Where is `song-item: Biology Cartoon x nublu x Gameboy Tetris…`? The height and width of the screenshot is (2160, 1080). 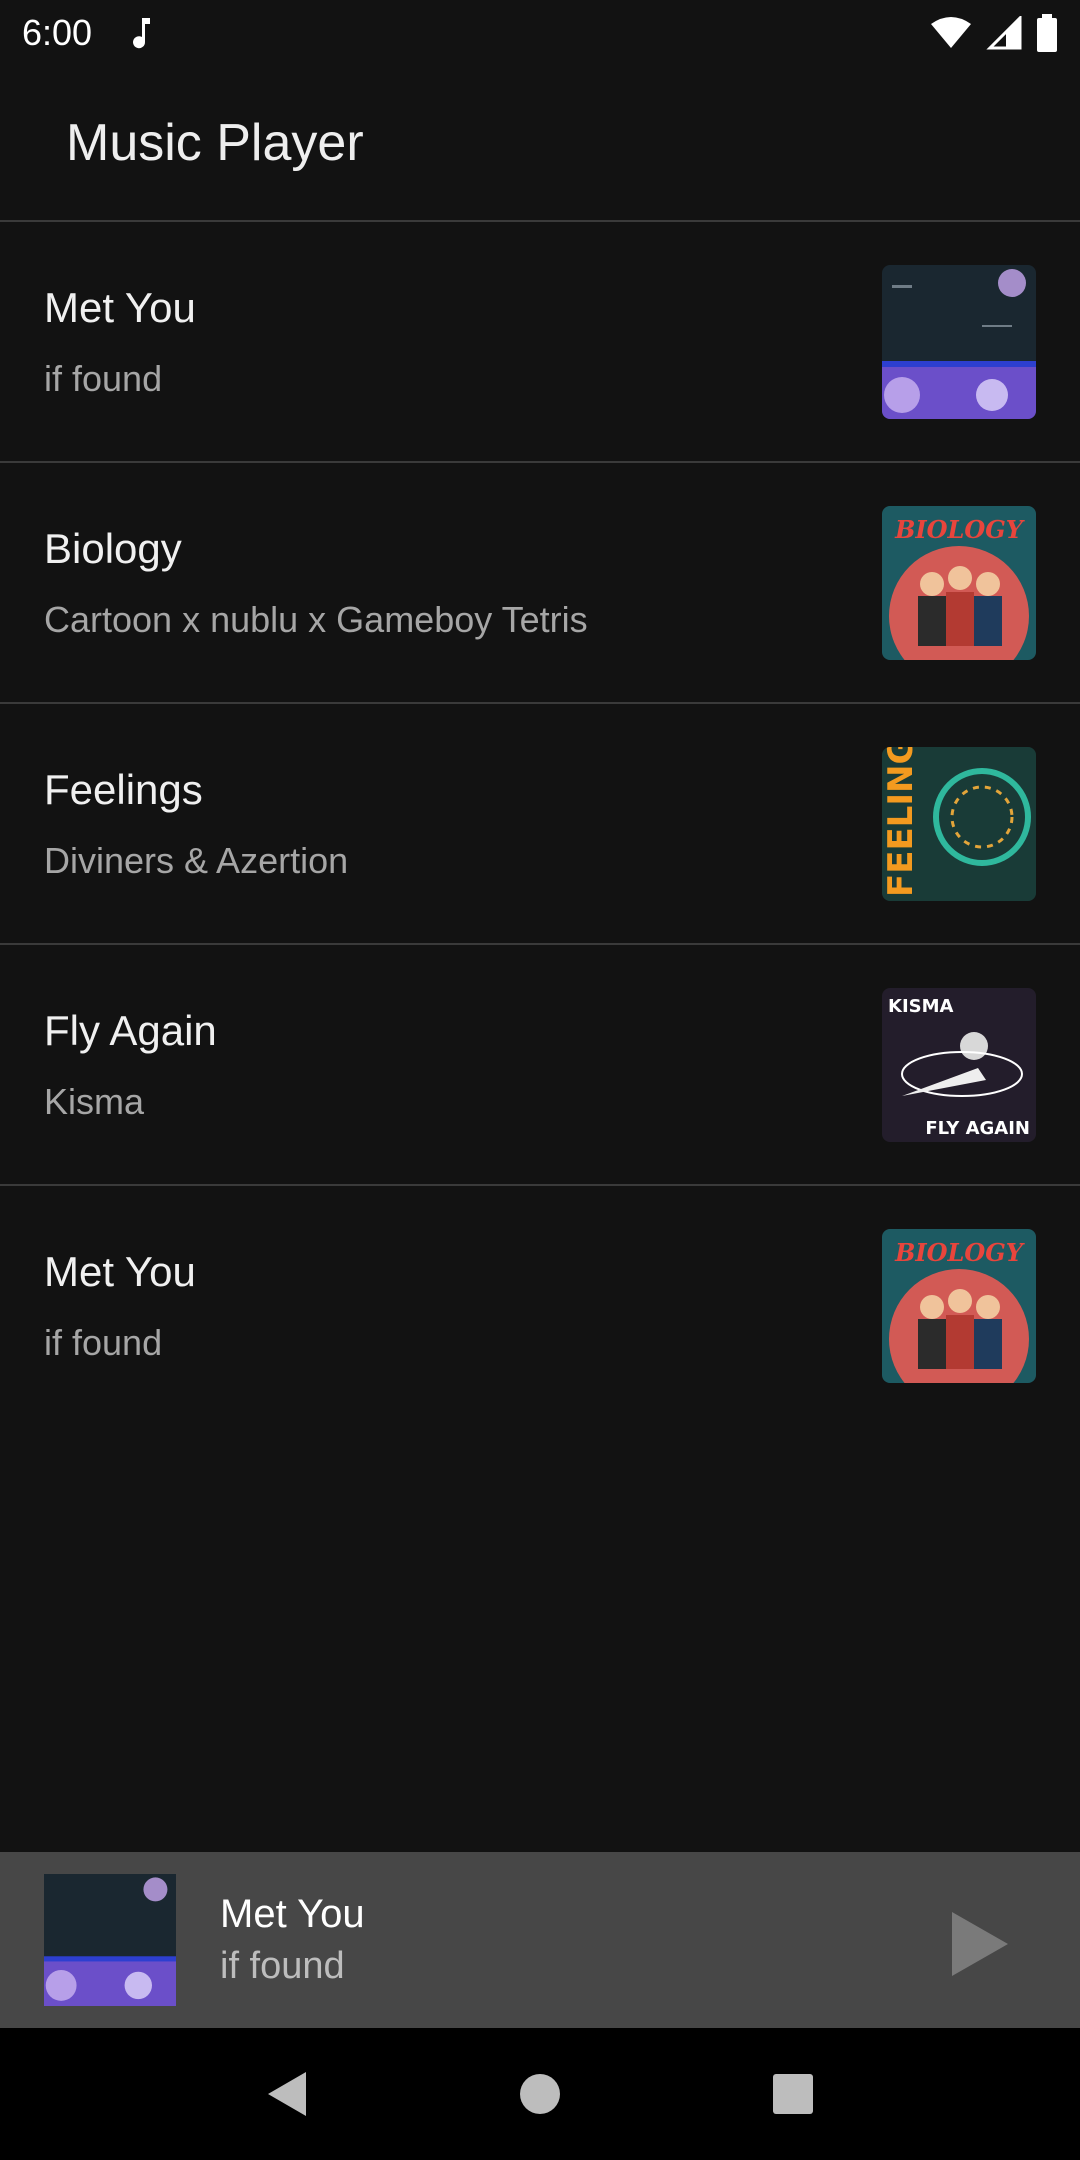 song-item: Biology Cartoon x nublu x Gameboy Tetris… is located at coordinates (540, 581).